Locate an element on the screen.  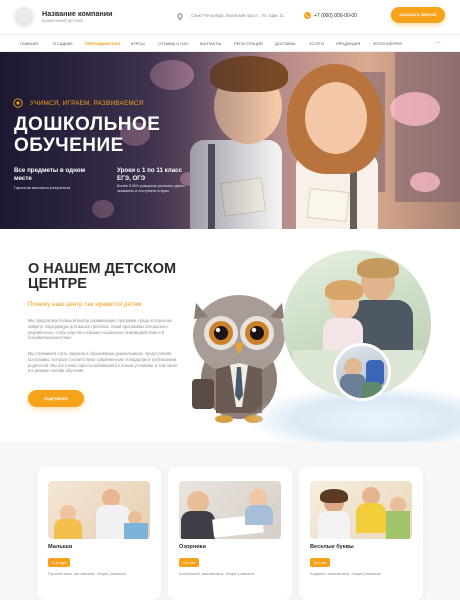
phone-number: +7 (000) 000-00-00 is located at coordinates (335, 16).